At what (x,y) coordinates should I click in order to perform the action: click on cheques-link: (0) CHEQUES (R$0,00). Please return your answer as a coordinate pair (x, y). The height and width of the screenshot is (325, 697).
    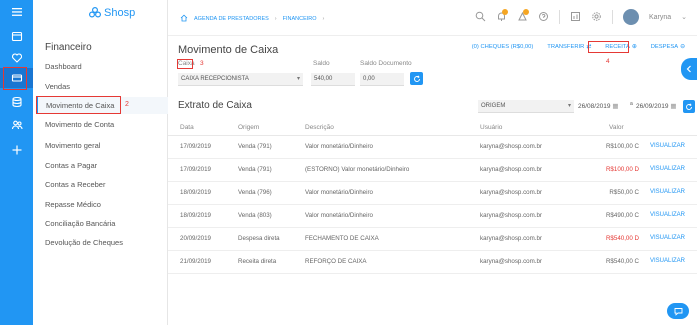
    Looking at the image, I should click on (503, 47).